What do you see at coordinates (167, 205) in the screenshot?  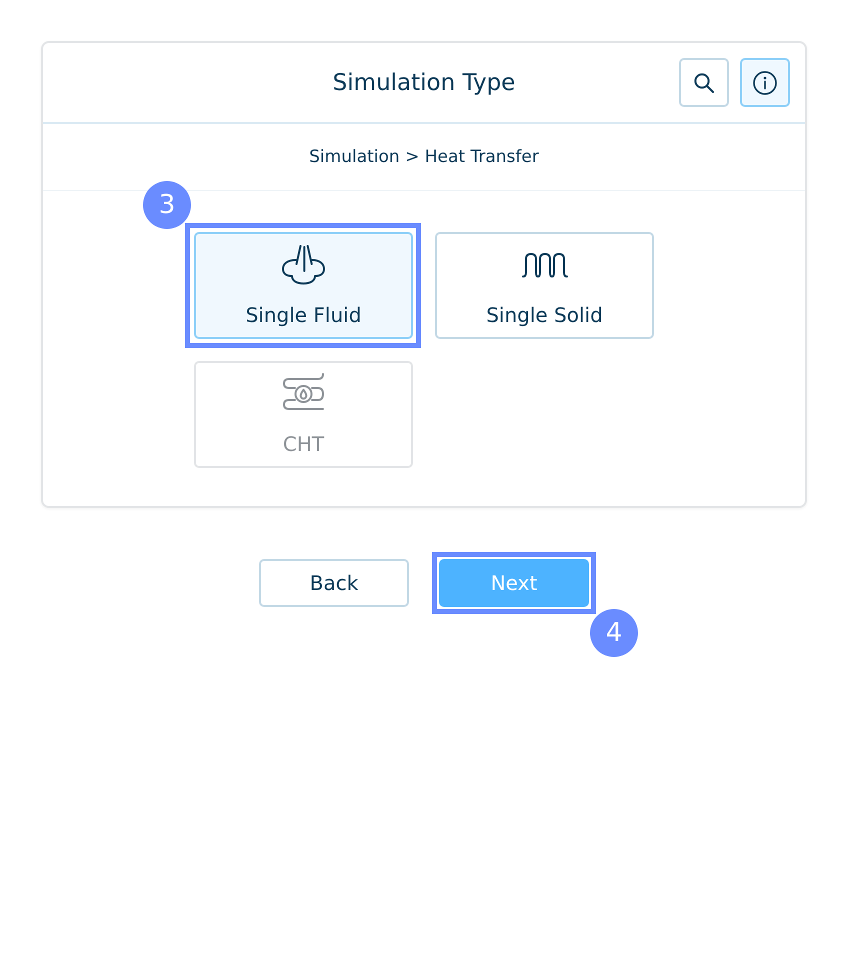 I see `step-badge: 3` at bounding box center [167, 205].